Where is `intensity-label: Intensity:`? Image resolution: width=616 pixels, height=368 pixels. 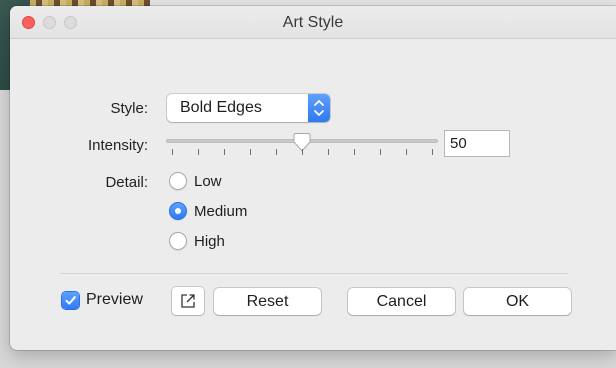 intensity-label: Intensity: is located at coordinates (117, 145).